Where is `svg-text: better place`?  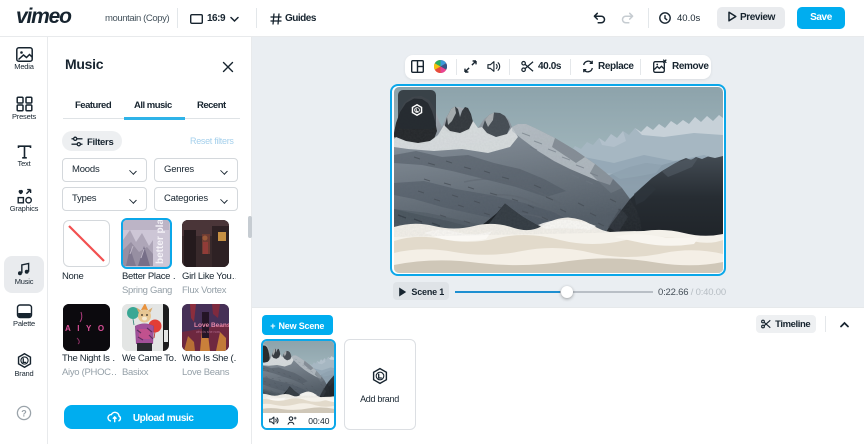
svg-text: better place is located at coordinates (160, 242).